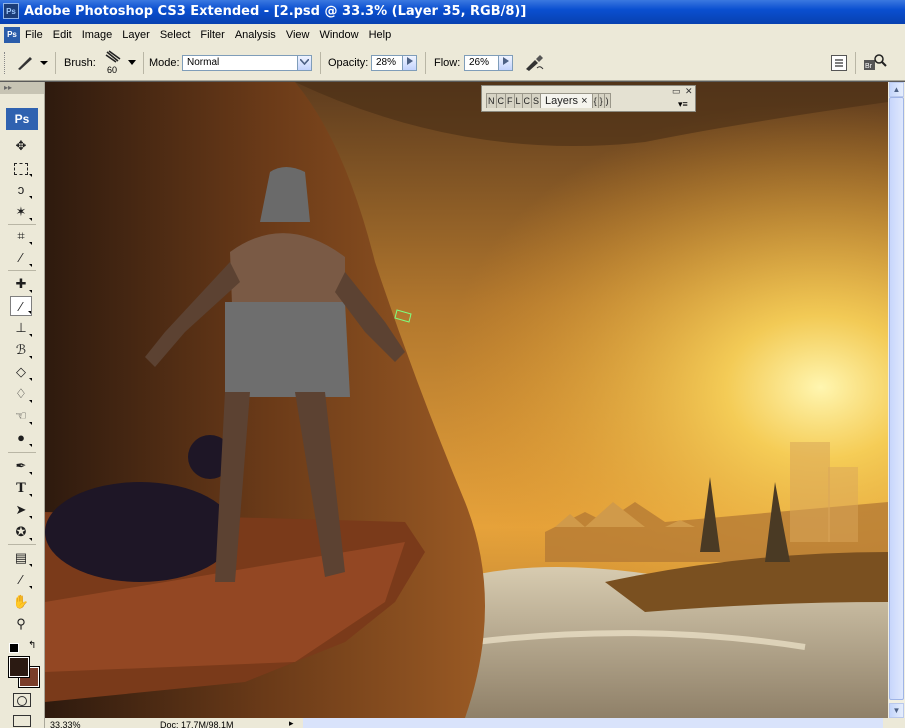  I want to click on zoom-tool: ⚲, so click(21, 624).